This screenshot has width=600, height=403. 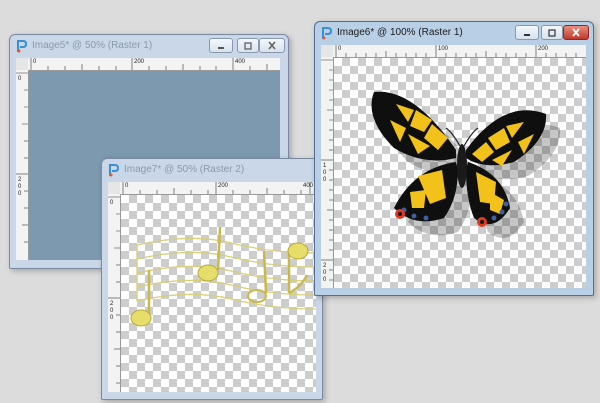 What do you see at coordinates (223, 276) in the screenshot?
I see `music-notes-image` at bounding box center [223, 276].